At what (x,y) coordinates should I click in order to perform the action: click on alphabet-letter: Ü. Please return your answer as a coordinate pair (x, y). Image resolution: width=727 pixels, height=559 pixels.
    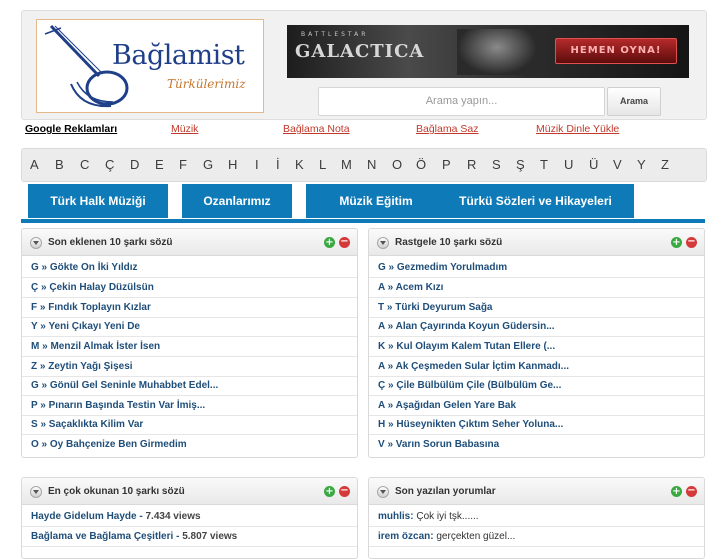
    Looking at the image, I should click on (593, 164).